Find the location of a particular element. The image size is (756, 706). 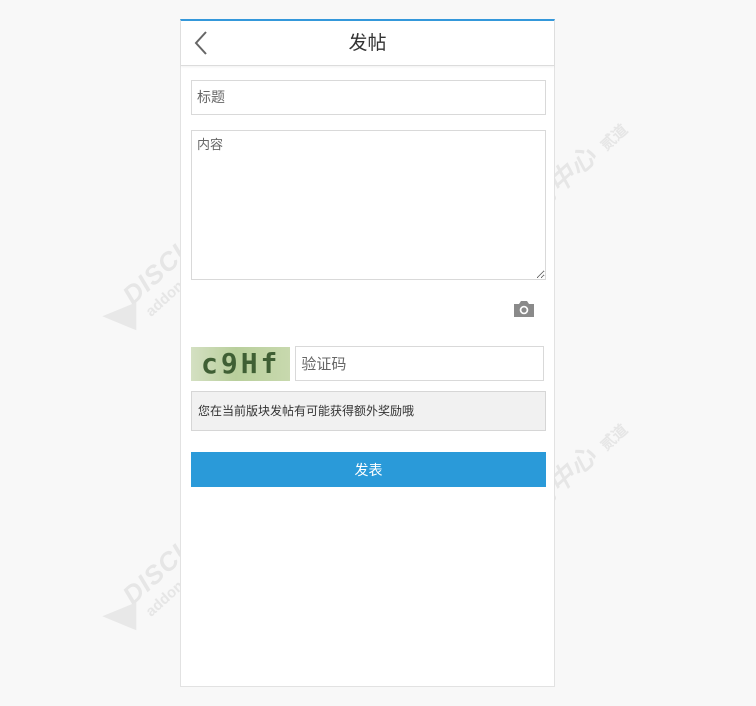

submit-button: 发表 is located at coordinates (368, 469).